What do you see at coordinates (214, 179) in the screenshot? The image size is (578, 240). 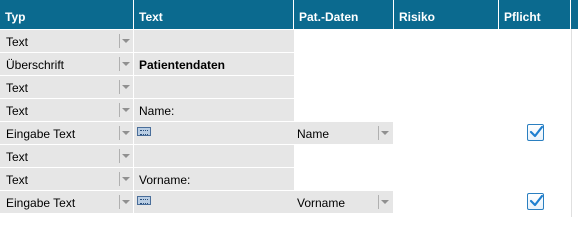 I see `text-cell: Vorname:` at bounding box center [214, 179].